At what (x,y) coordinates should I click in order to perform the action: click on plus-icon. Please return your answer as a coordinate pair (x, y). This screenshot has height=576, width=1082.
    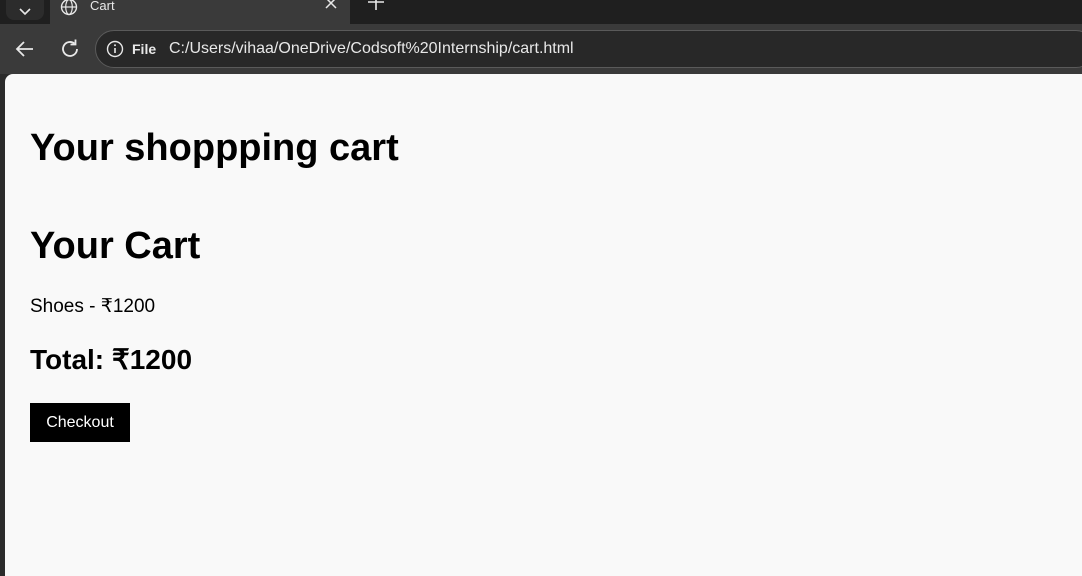
    Looking at the image, I should click on (376, 6).